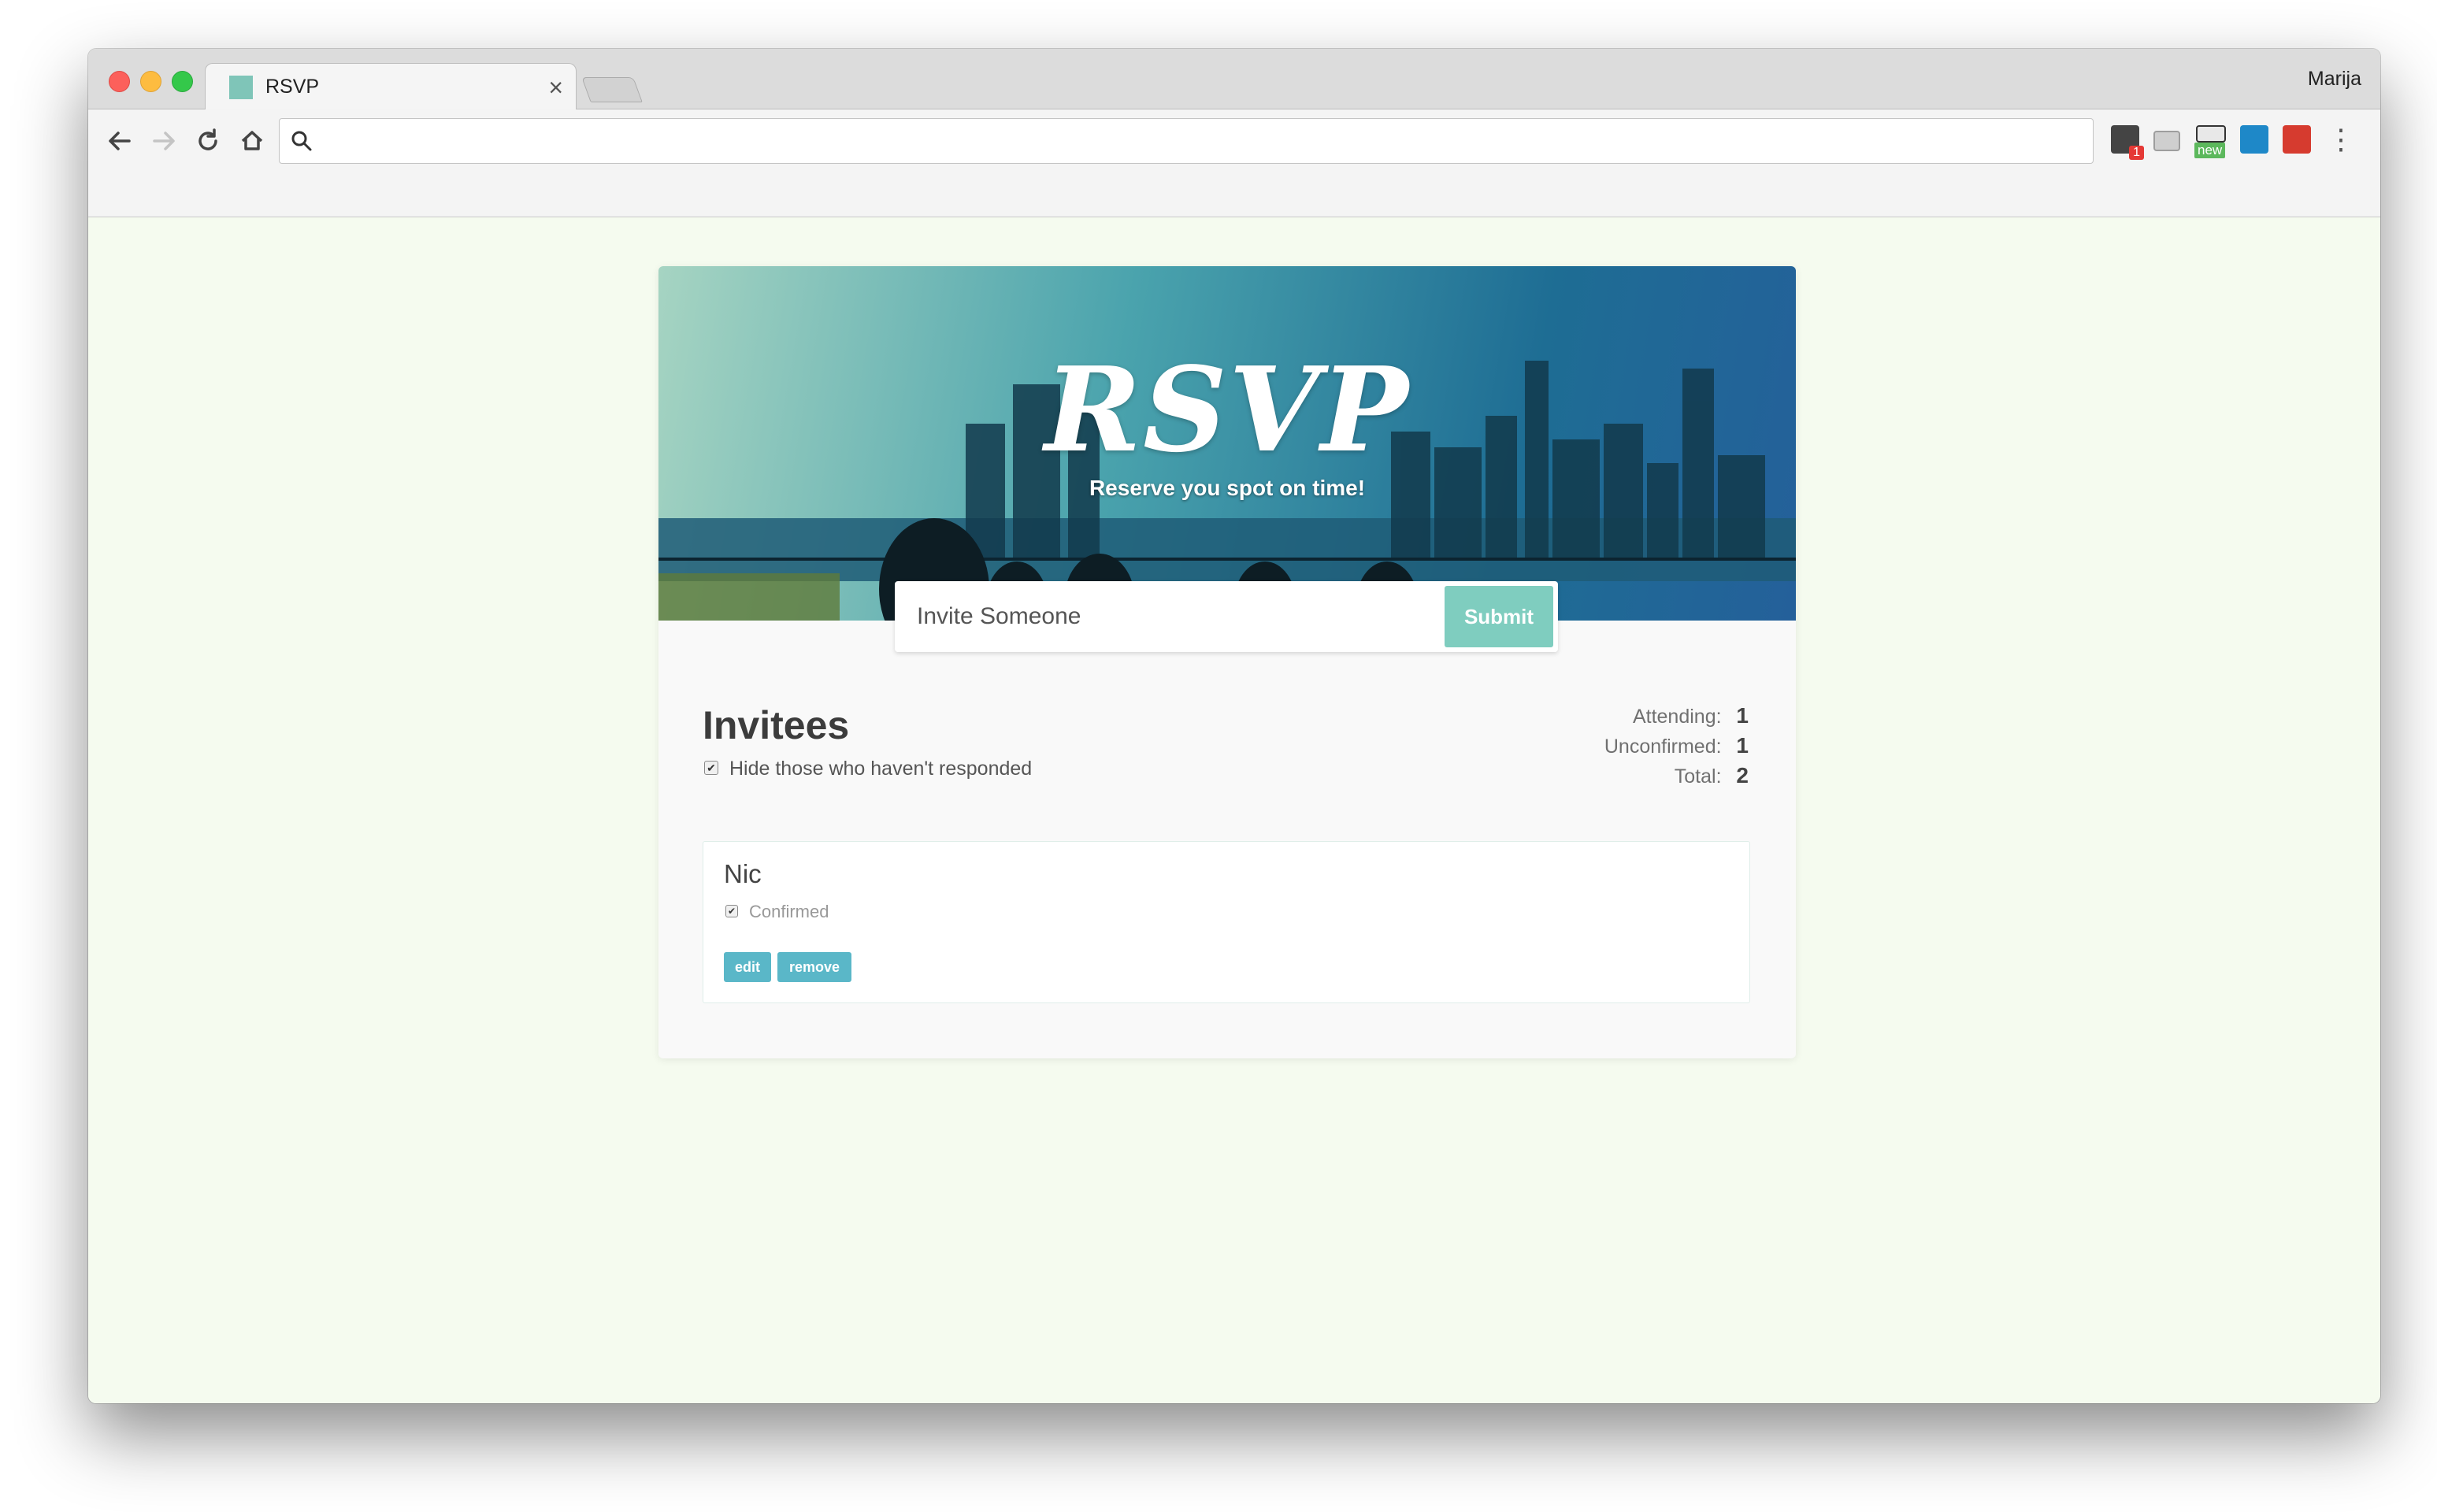 Image resolution: width=2437 pixels, height=1512 pixels. Describe the element at coordinates (2341, 141) in the screenshot. I see `browser-menu-icon: ⋮` at that location.